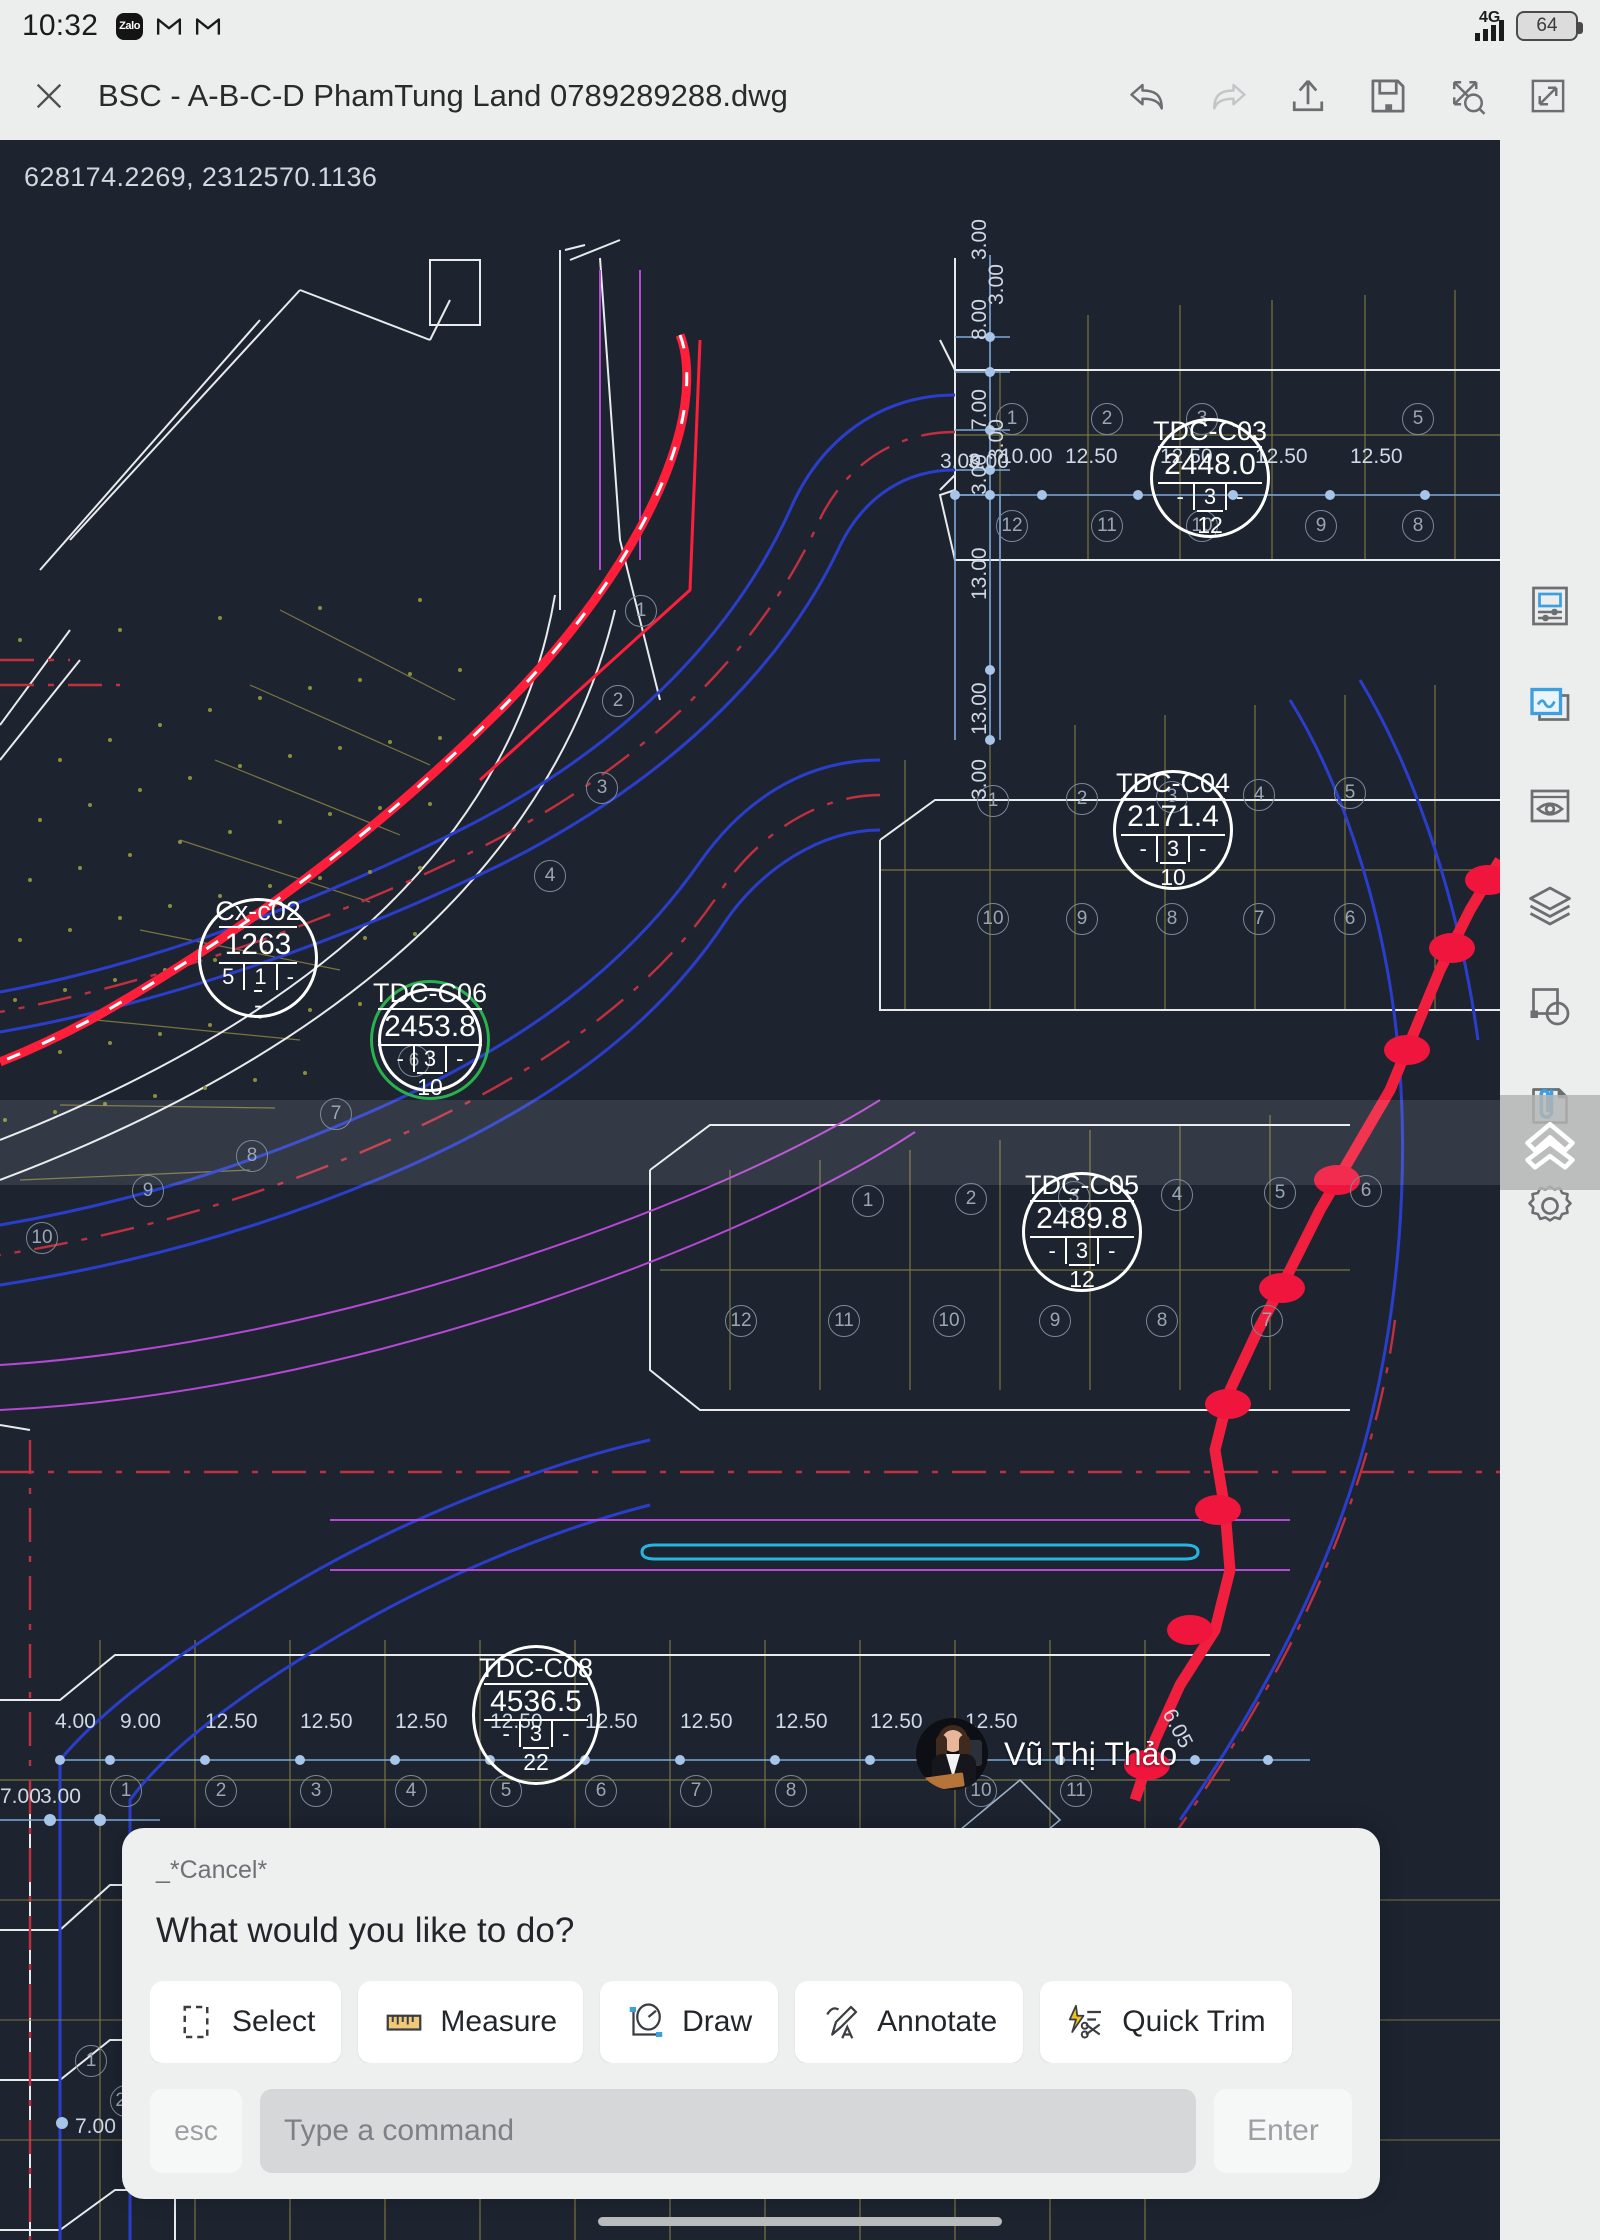 This screenshot has width=1600, height=2240. I want to click on parcel-label-cx-c02: Cx-c02 1263 5 1 - -, so click(258, 958).